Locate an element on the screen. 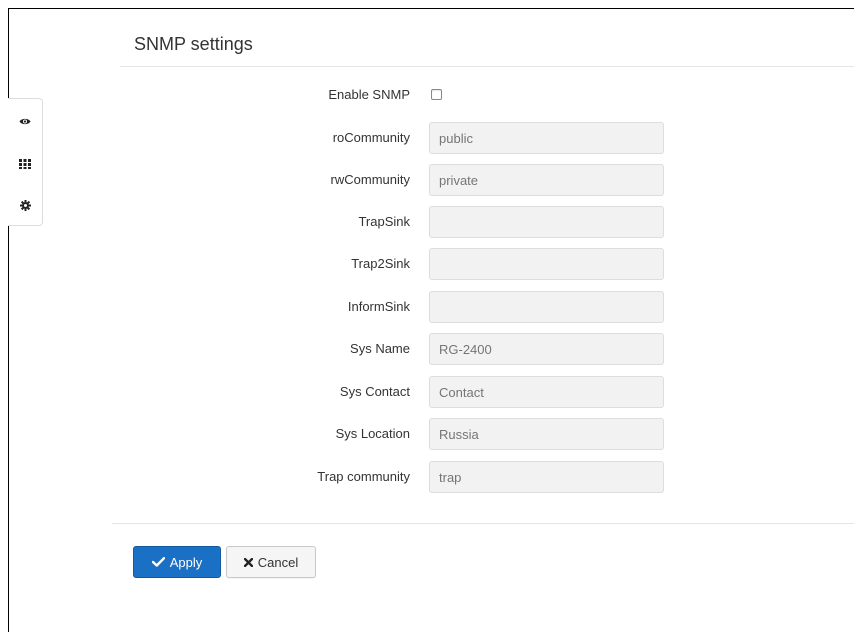 This screenshot has width=854, height=632. trap-community-input is located at coordinates (546, 477).